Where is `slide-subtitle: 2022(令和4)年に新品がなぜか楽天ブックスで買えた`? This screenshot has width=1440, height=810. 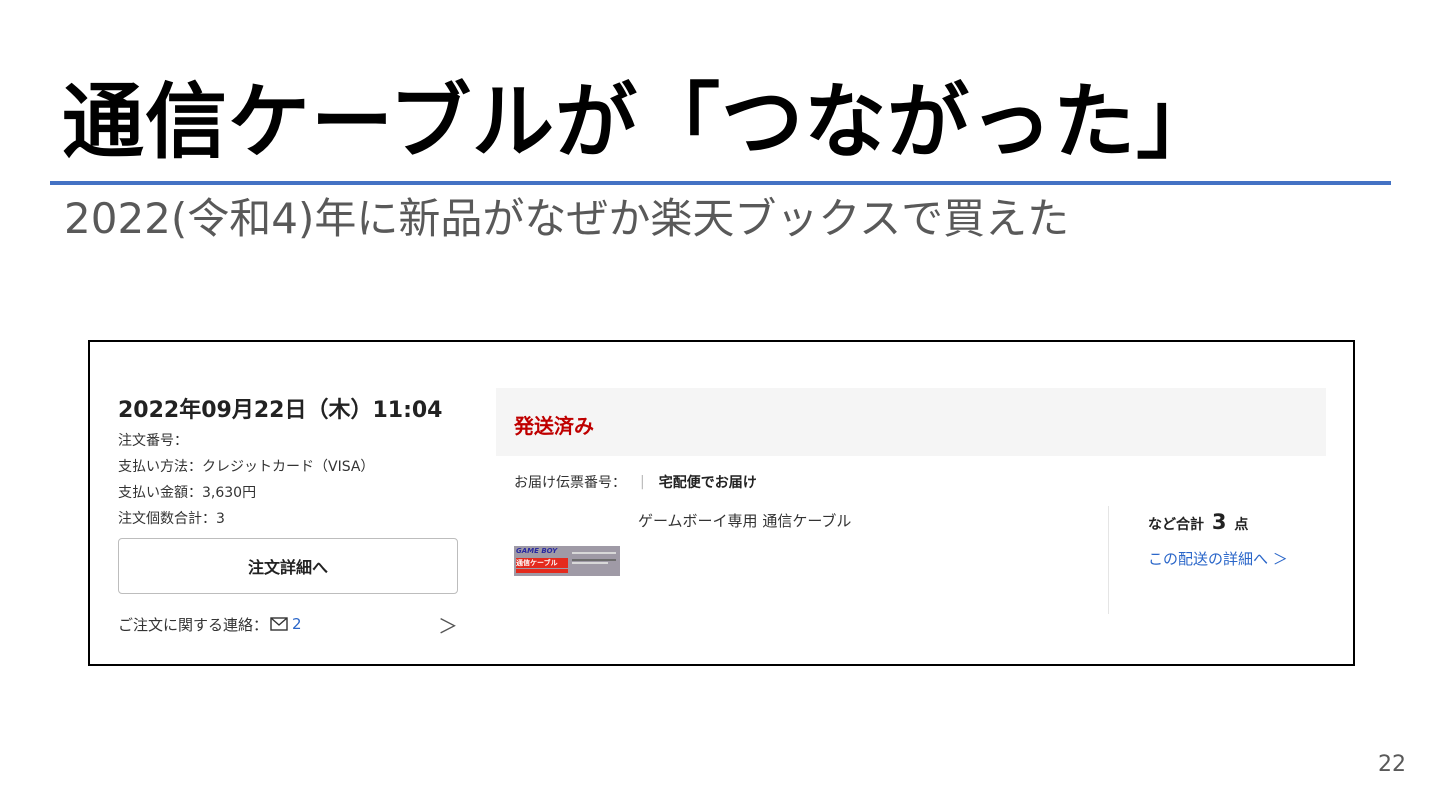 slide-subtitle: 2022(令和4)年に新品がなぜか楽天ブックスで買えた is located at coordinates (567, 218).